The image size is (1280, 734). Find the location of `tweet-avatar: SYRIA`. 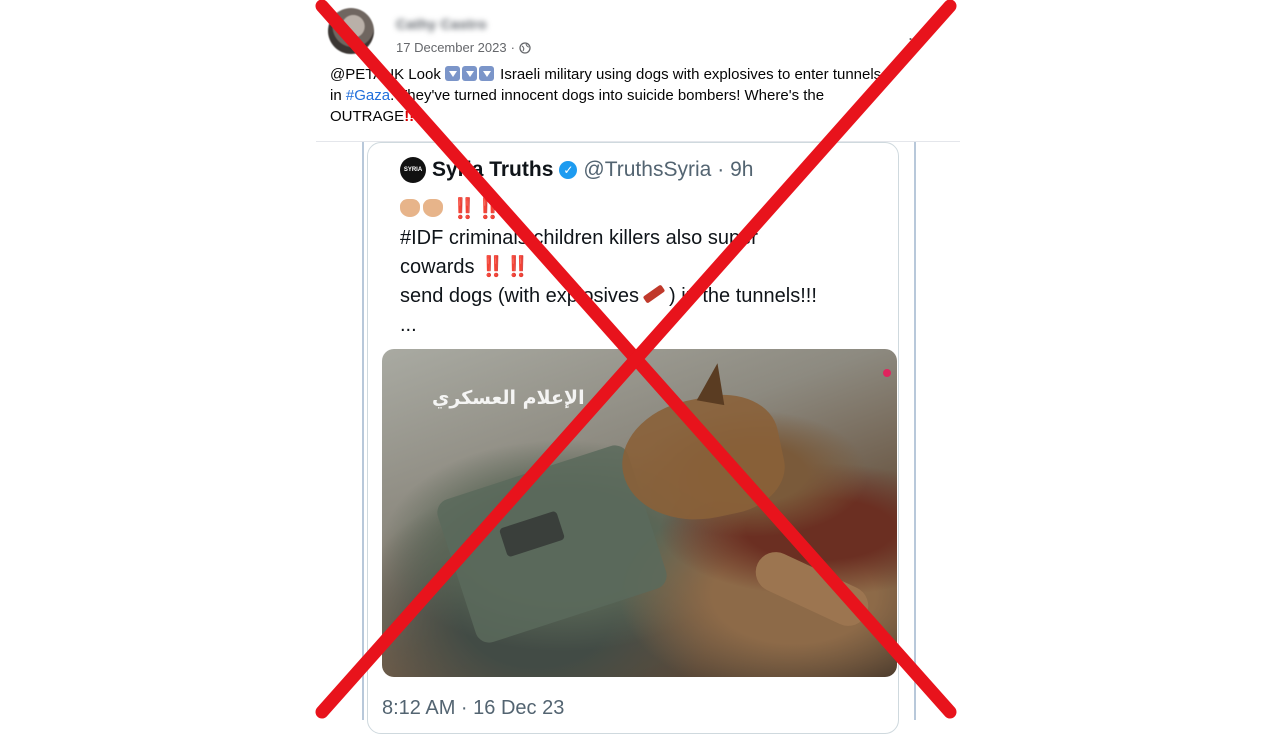

tweet-avatar: SYRIA is located at coordinates (413, 170).